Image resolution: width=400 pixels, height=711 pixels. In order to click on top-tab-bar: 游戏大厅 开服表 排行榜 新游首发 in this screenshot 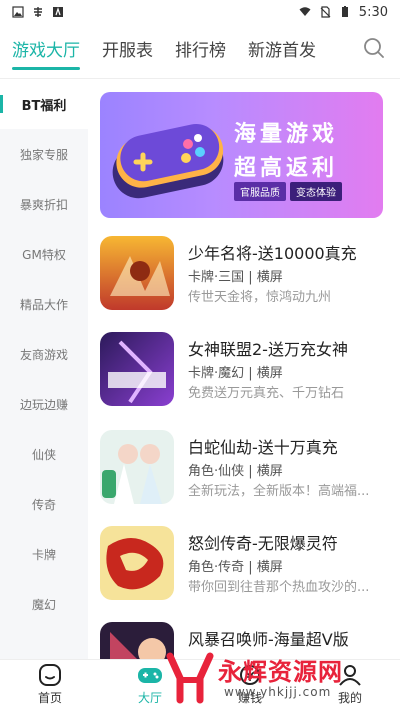, I will do `click(200, 49)`.